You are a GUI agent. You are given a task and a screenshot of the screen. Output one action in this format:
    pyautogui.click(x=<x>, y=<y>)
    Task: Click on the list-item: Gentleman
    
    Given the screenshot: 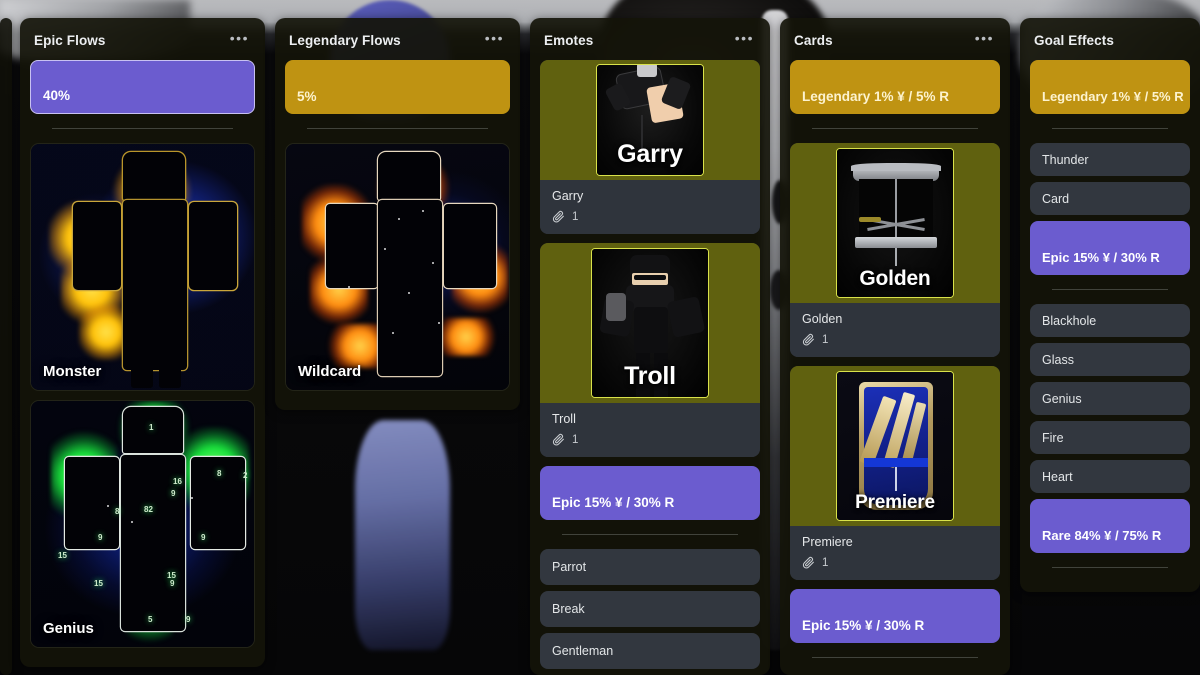 What is the action you would take?
    pyautogui.click(x=650, y=651)
    